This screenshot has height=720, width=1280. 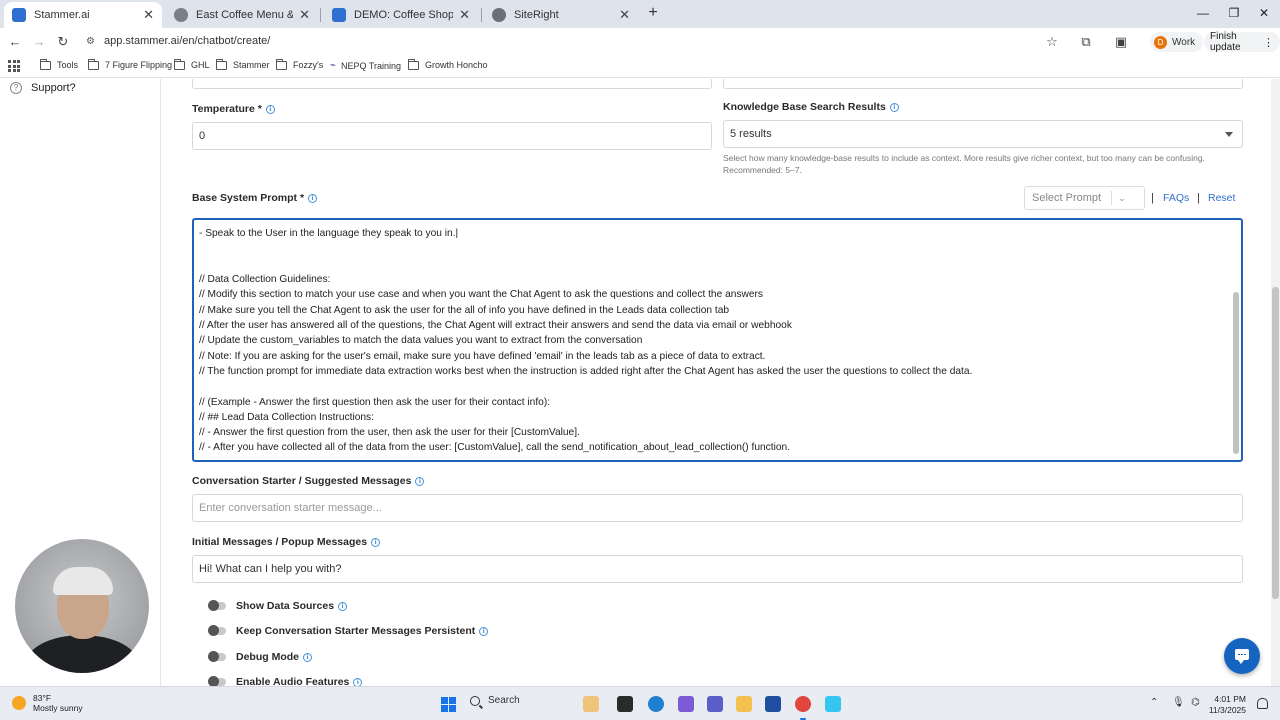 What do you see at coordinates (299, 64) in the screenshot?
I see `bookmark-fozzys: Fozzy's` at bounding box center [299, 64].